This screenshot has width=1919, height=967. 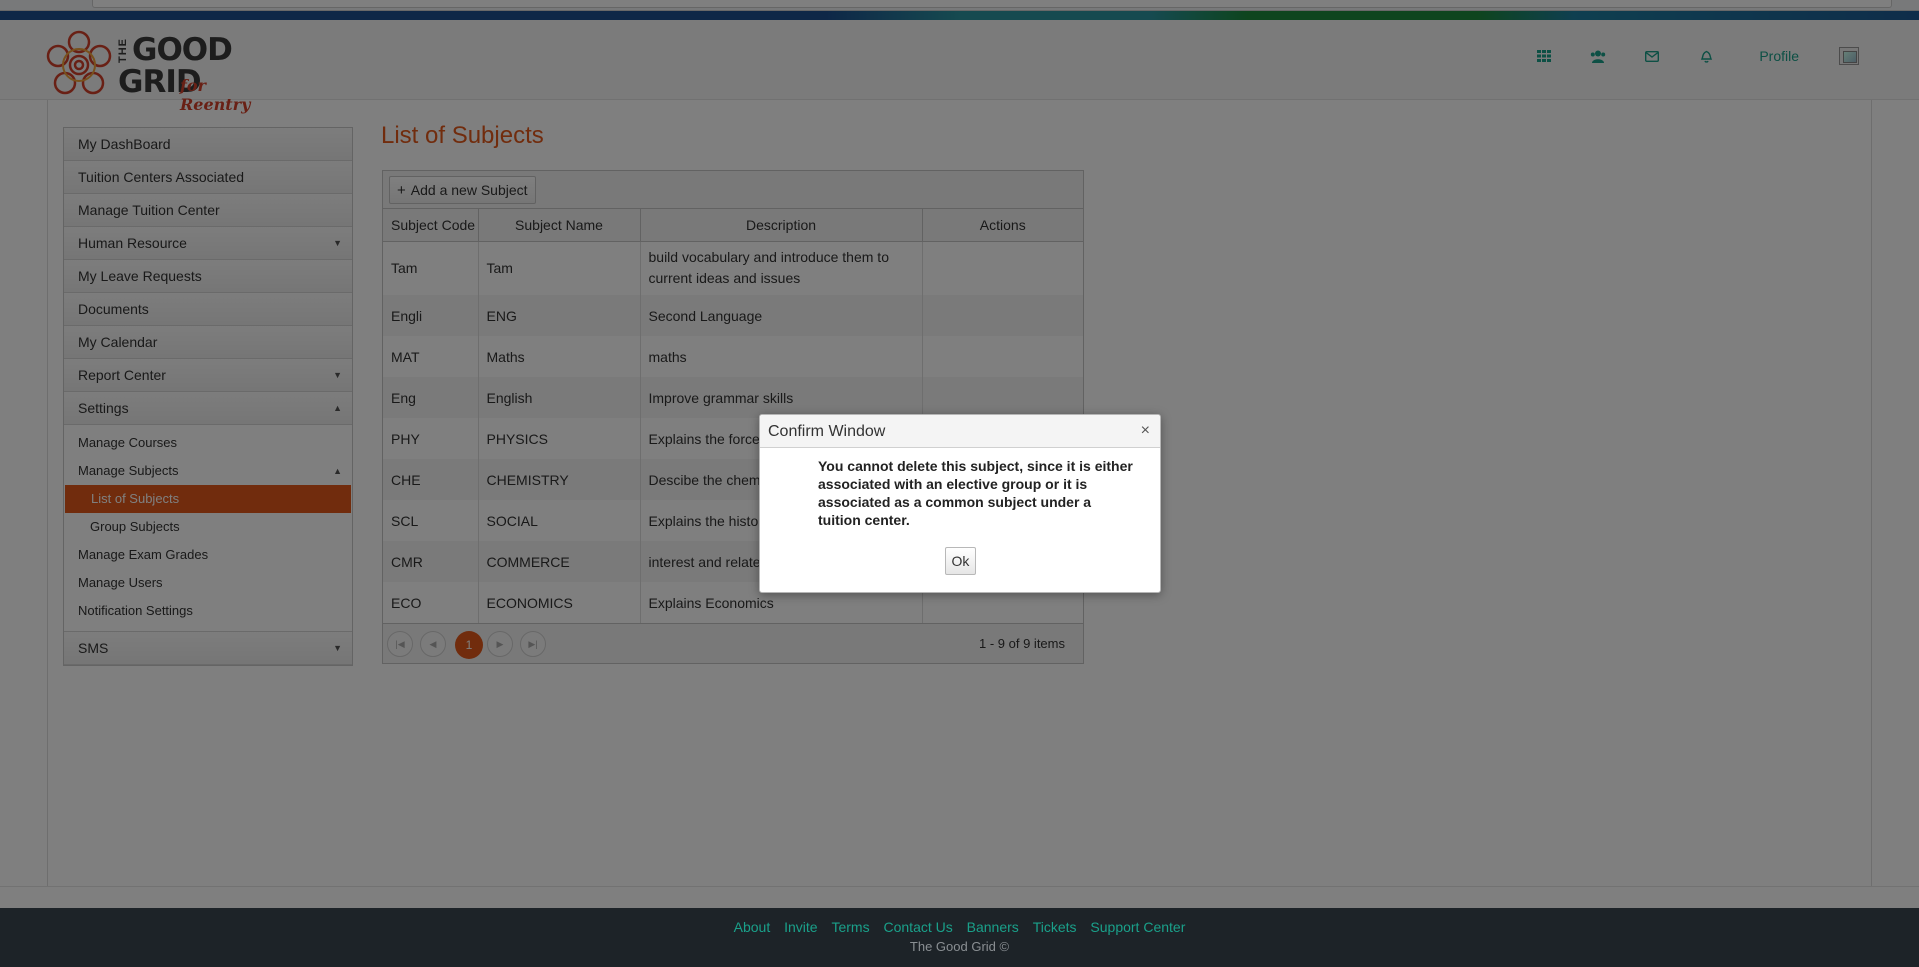 What do you see at coordinates (752, 927) in the screenshot?
I see `footer-link-about: About` at bounding box center [752, 927].